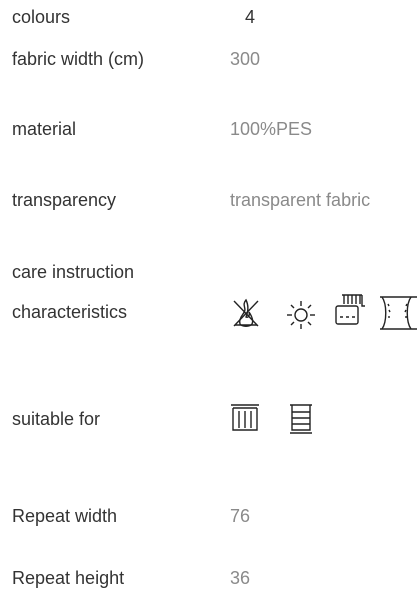 This screenshot has height=598, width=419. Describe the element at coordinates (240, 516) in the screenshot. I see `repeat-width-value: 76` at that location.